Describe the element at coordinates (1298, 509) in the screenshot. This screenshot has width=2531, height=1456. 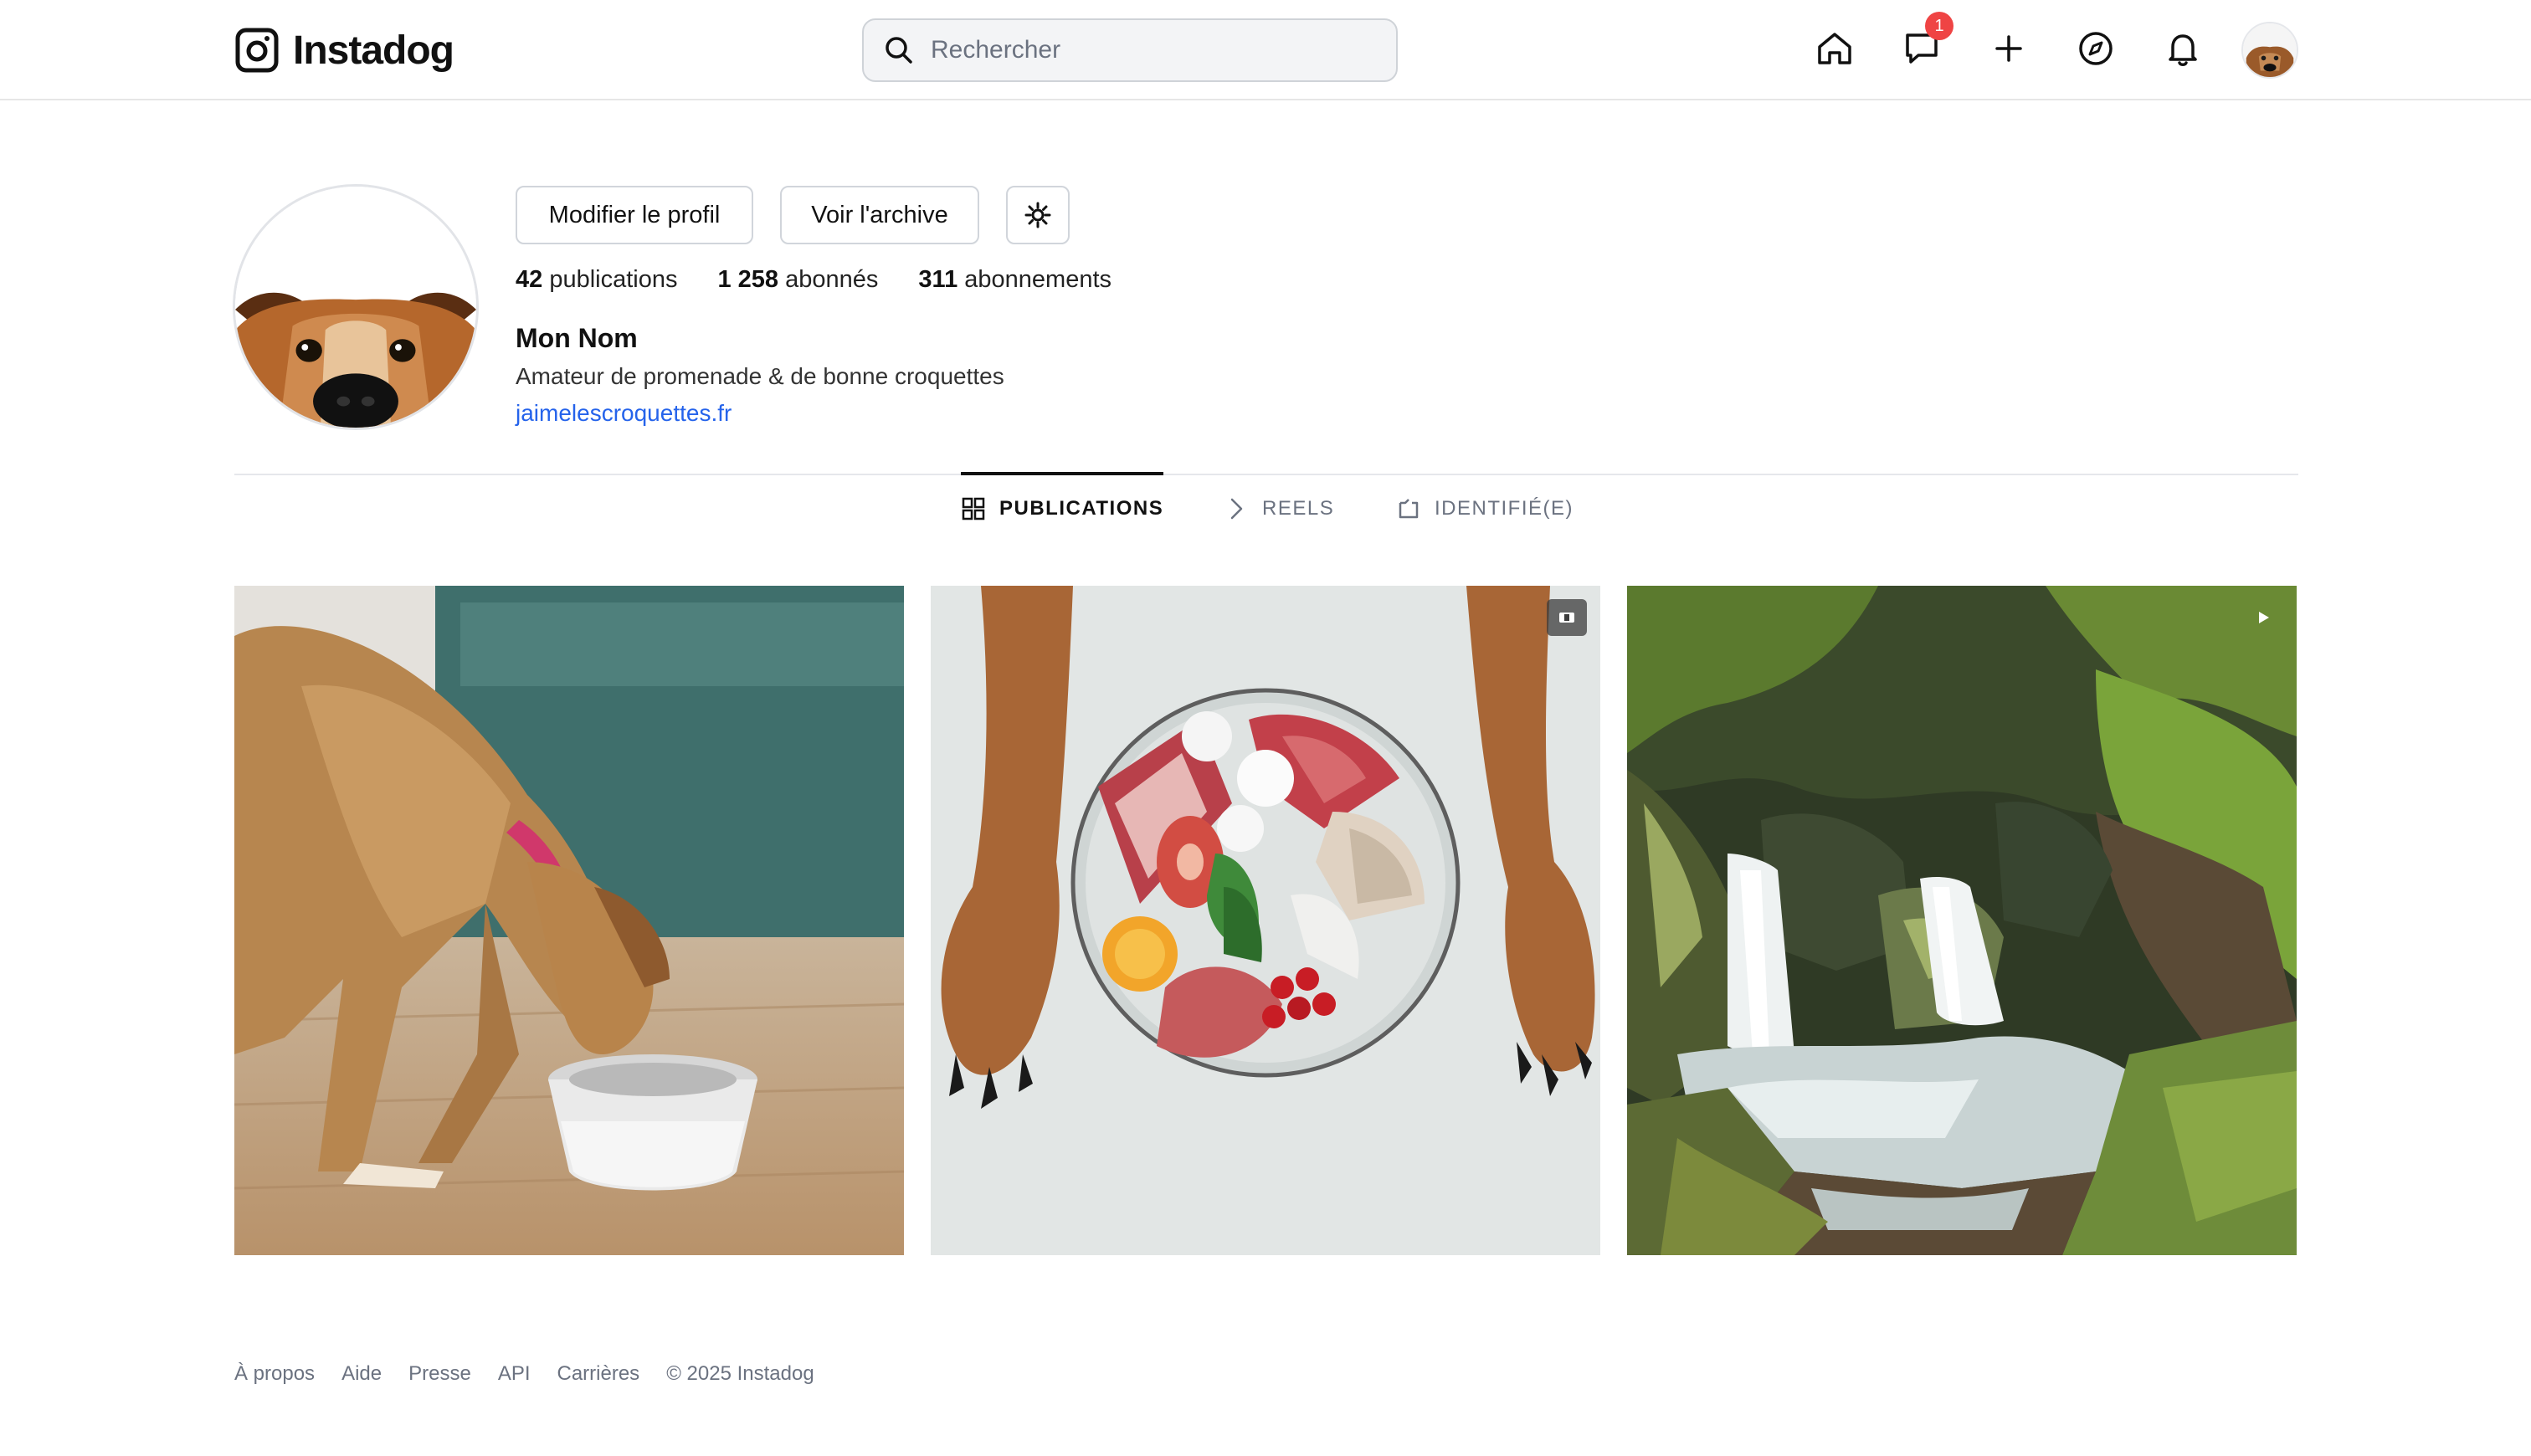
I see `tab-reels-label: REELS` at that location.